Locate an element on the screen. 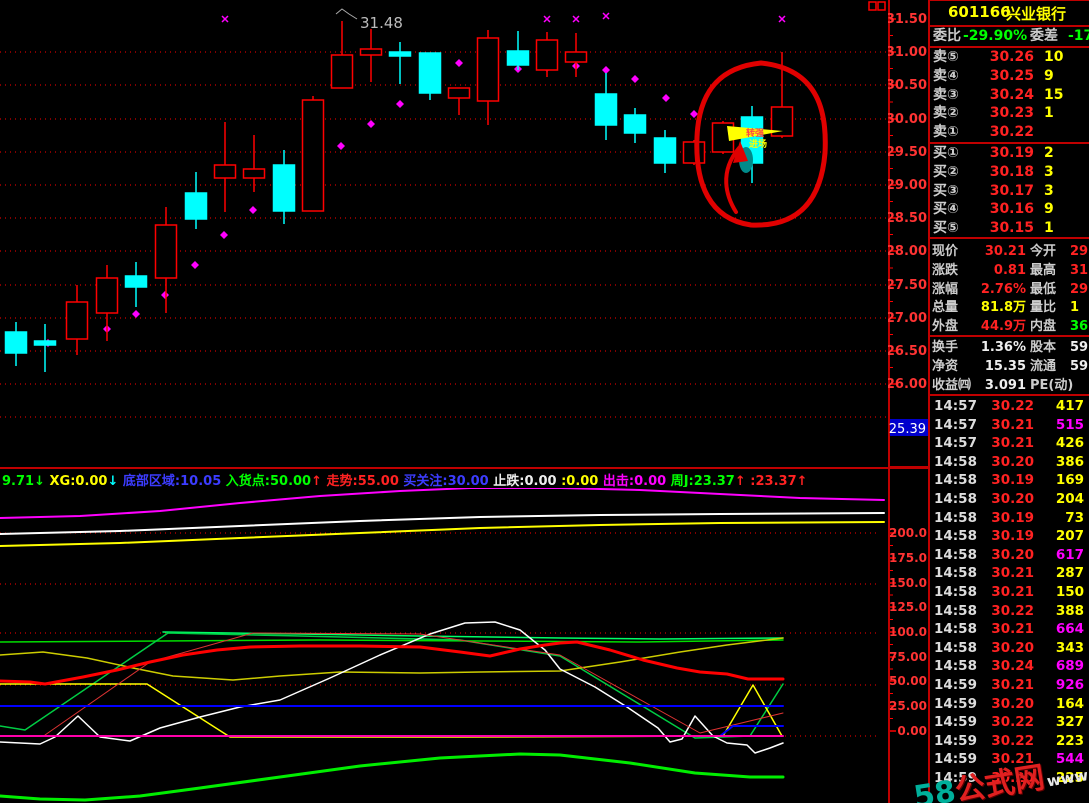 The height and width of the screenshot is (803, 1089). indicator-param: 9.71 is located at coordinates (18, 480).